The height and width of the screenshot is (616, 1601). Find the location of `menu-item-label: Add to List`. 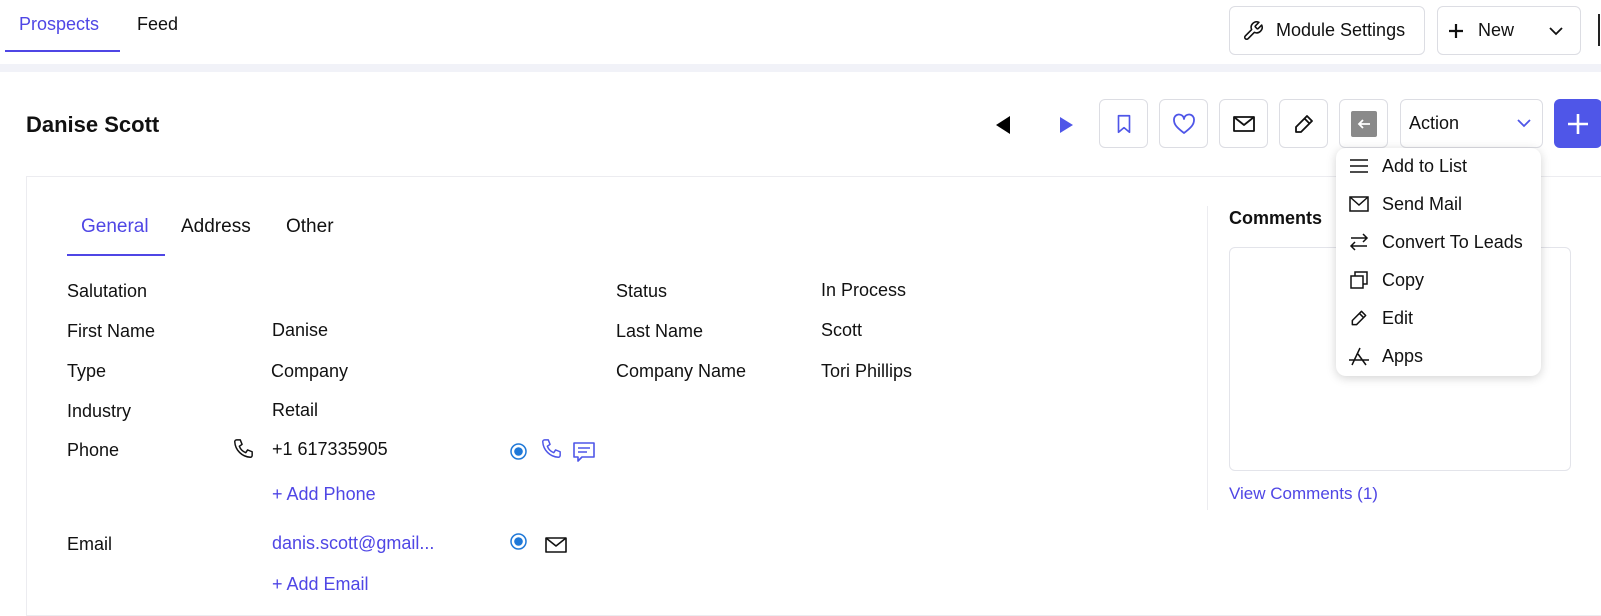

menu-item-label: Add to List is located at coordinates (1425, 165).